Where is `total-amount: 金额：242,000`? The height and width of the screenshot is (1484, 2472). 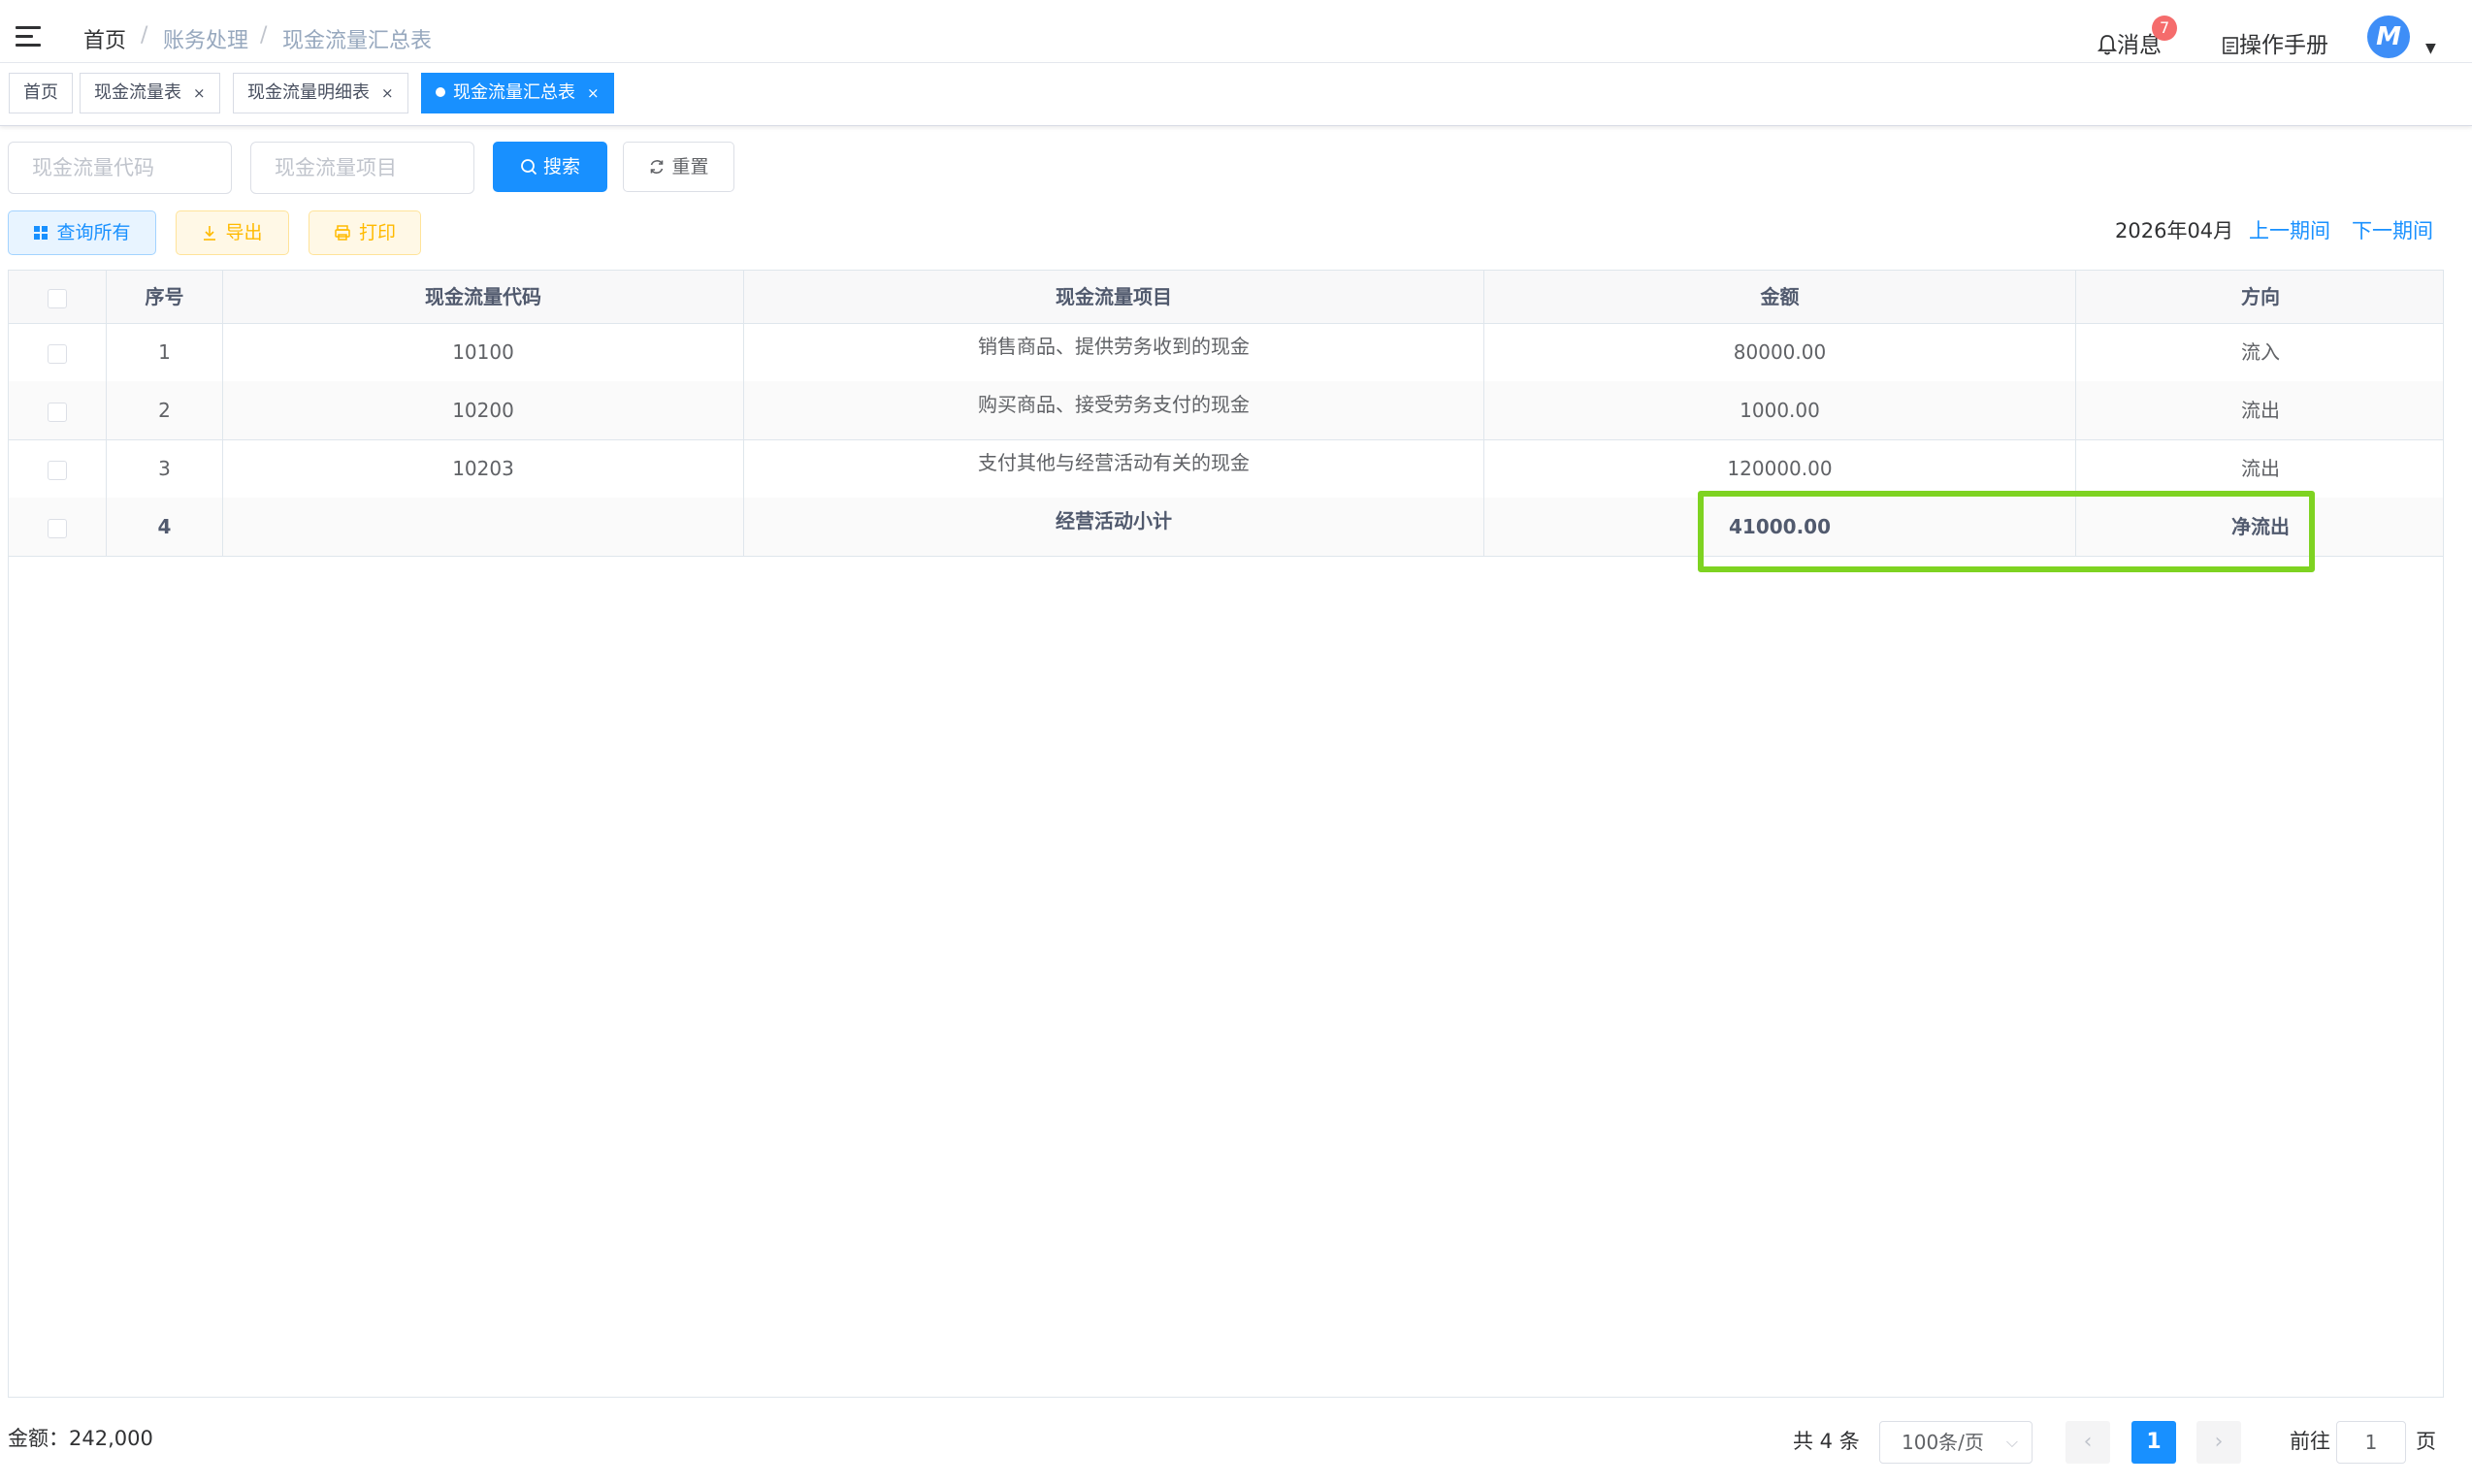 total-amount: 金额：242,000 is located at coordinates (80, 1438).